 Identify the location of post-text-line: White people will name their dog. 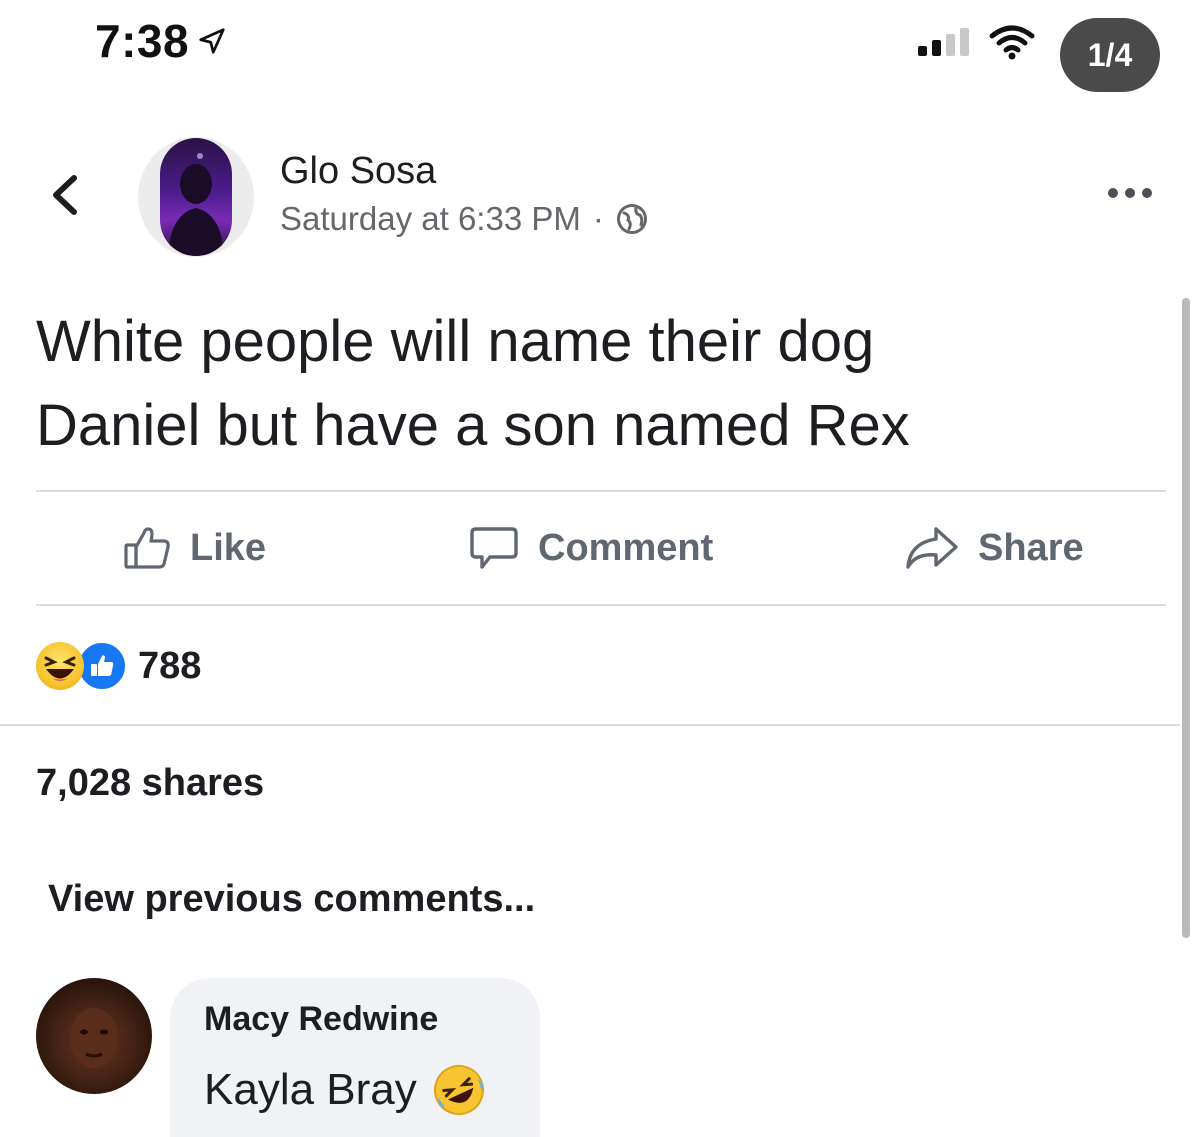
(455, 341).